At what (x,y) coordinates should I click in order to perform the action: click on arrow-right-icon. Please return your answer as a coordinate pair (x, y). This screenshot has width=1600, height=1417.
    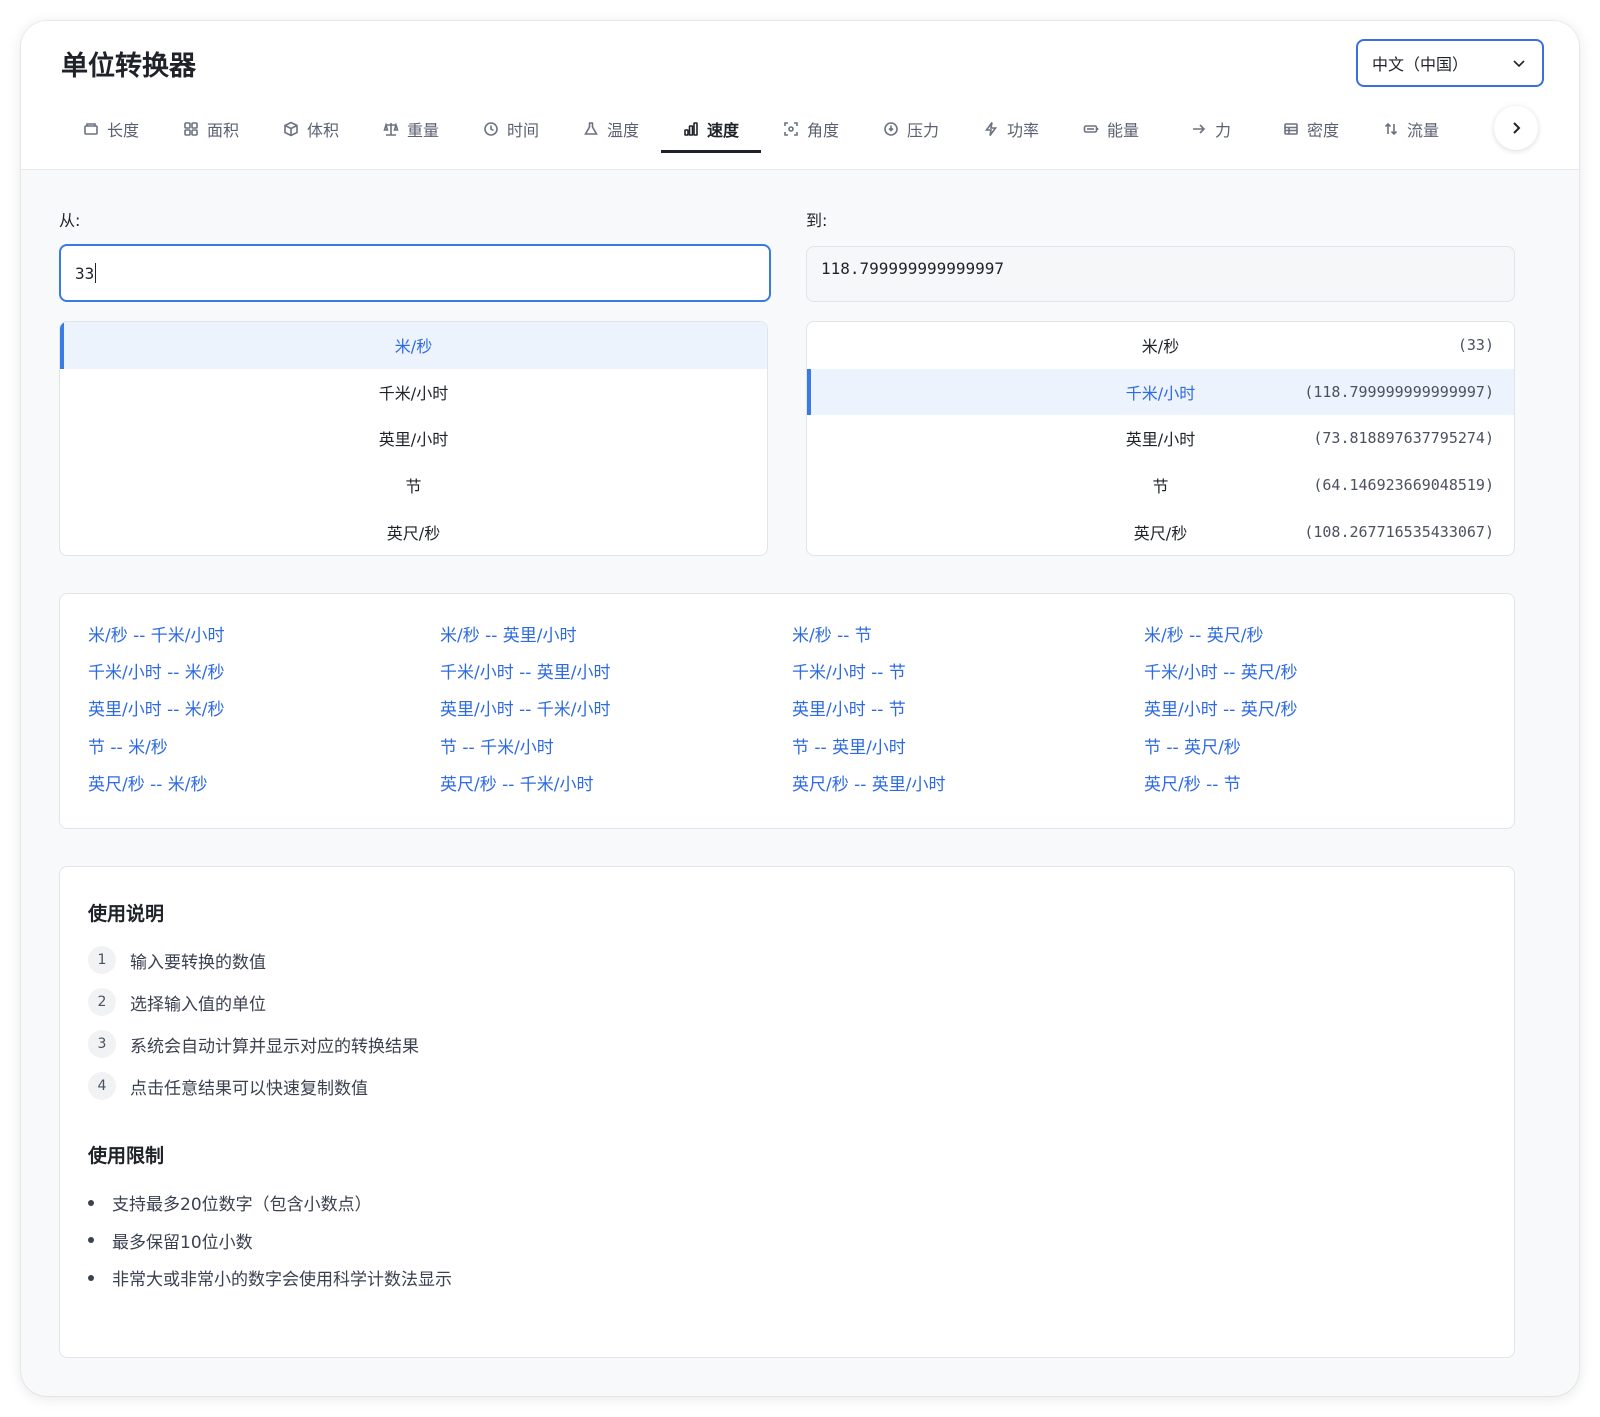
    Looking at the image, I should click on (1199, 129).